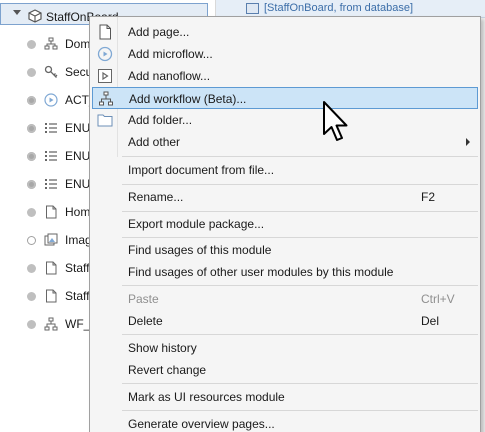 The image size is (485, 432). Describe the element at coordinates (336, 122) in the screenshot. I see `mouse-pointer-icon` at that location.